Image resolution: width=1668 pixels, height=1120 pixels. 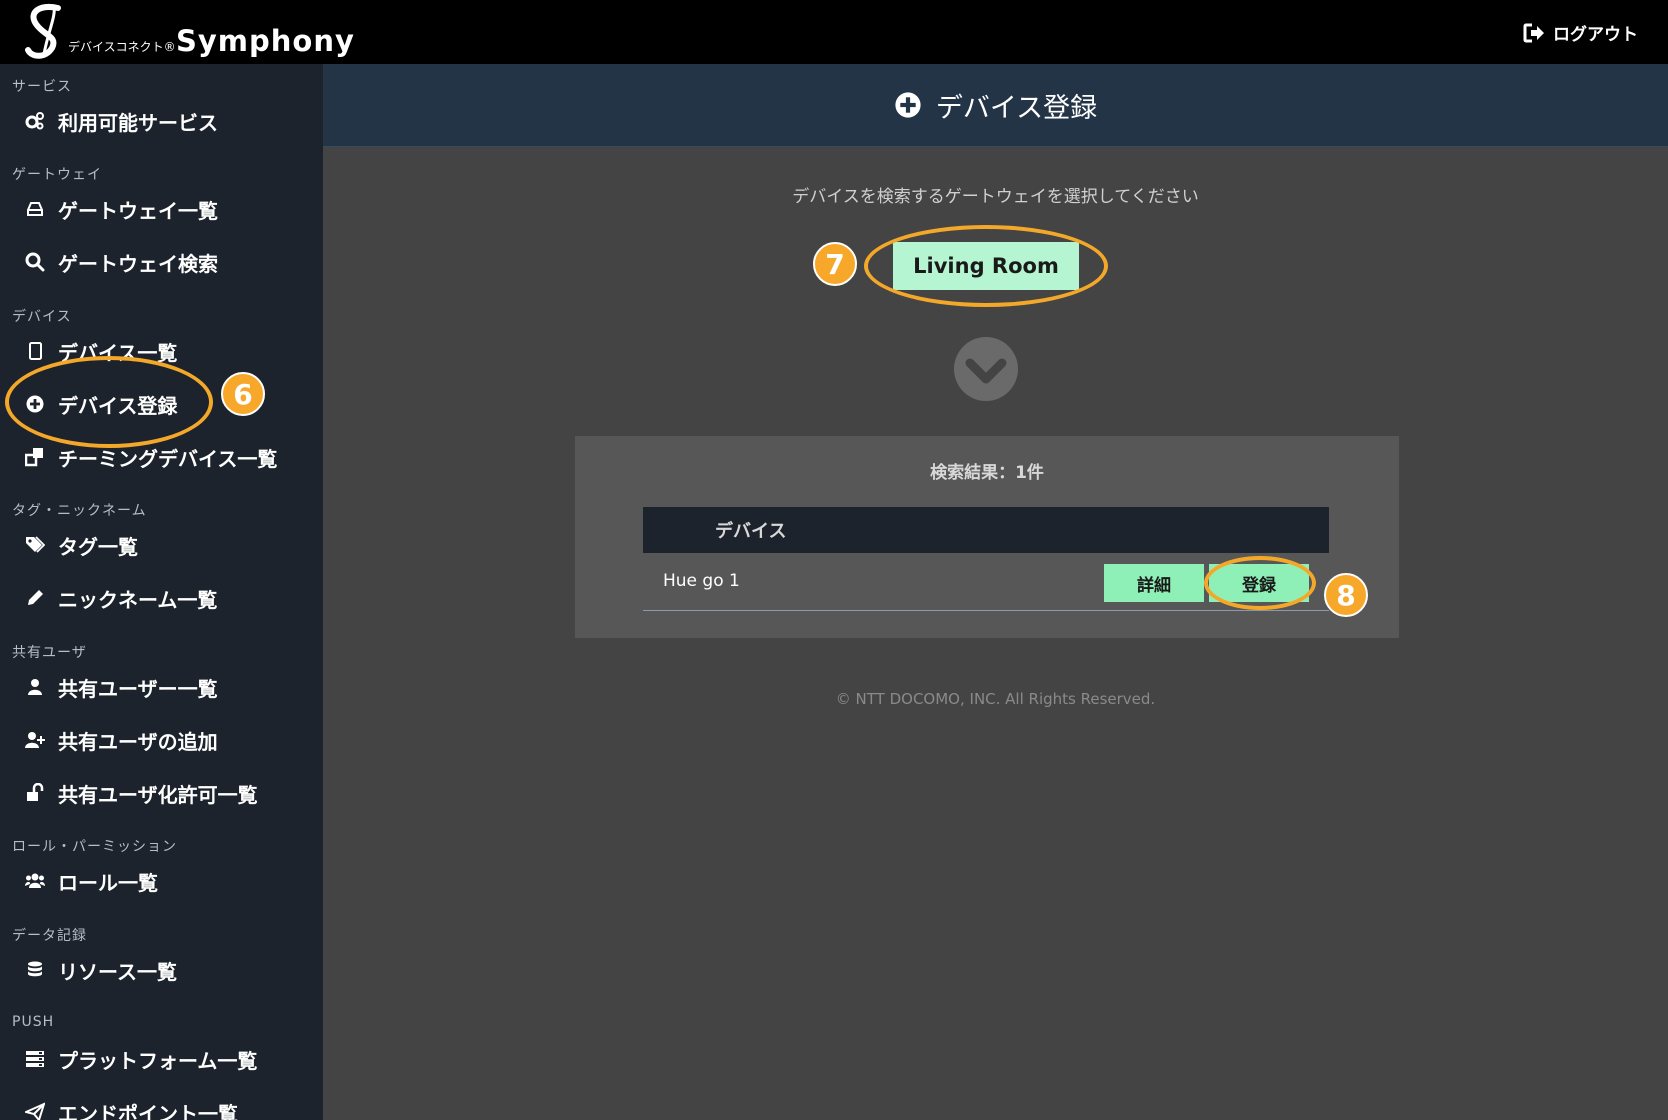 What do you see at coordinates (57, 175) in the screenshot?
I see `sidebar-section-gateway: ゲートウェイ` at bounding box center [57, 175].